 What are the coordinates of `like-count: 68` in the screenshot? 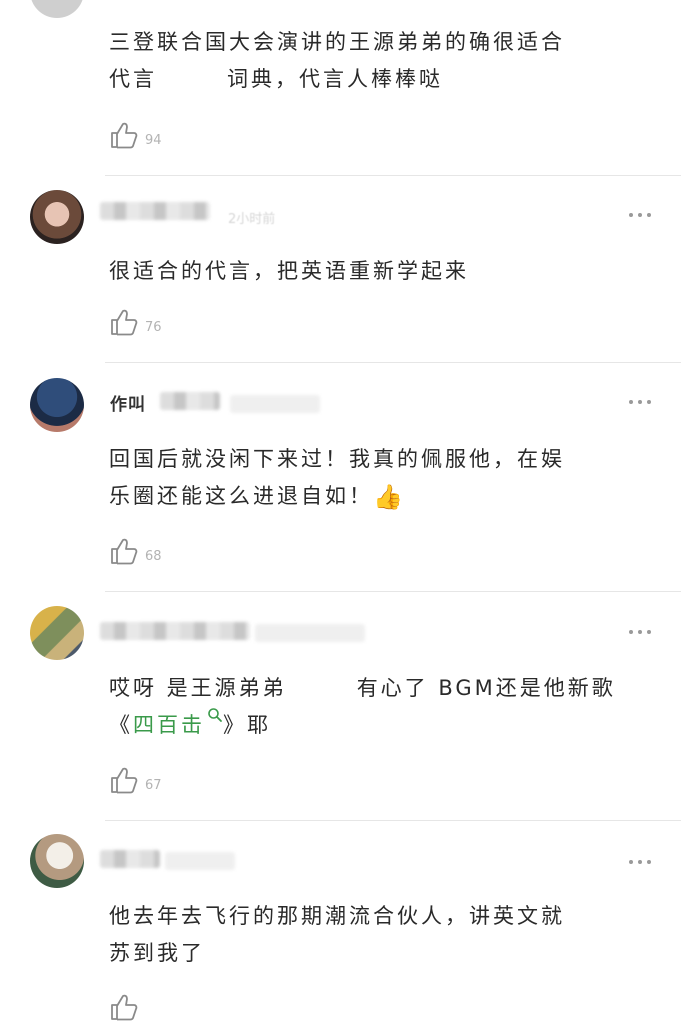 It's located at (153, 556).